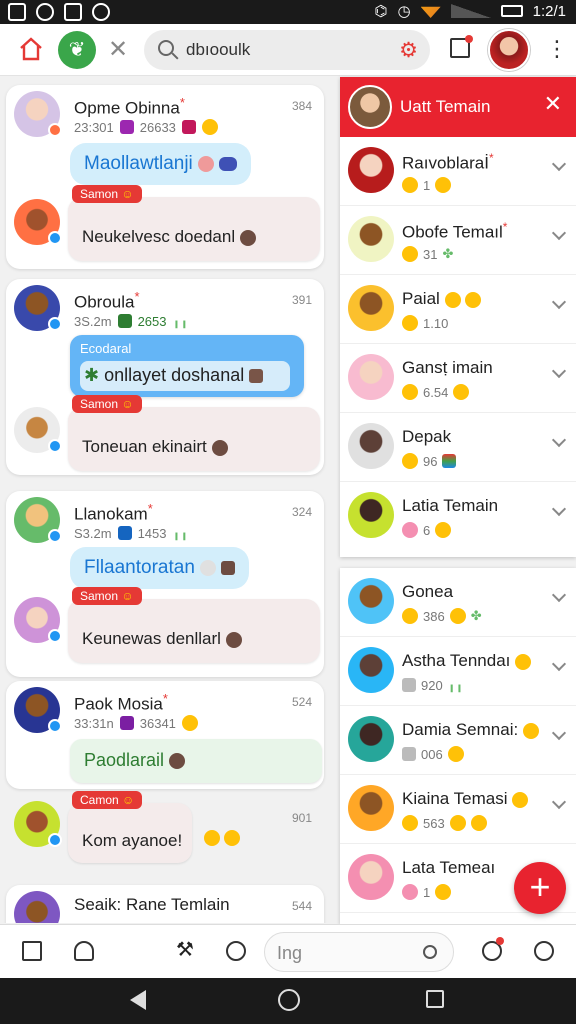 This screenshot has width=576, height=1024. What do you see at coordinates (135, 760) in the screenshot?
I see `bubble-text: Paodlarail` at bounding box center [135, 760].